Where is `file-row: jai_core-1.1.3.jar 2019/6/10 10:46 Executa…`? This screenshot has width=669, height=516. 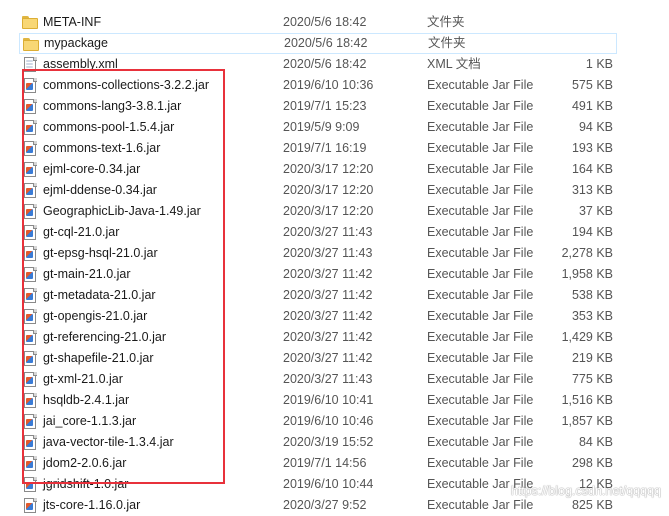
file-row: jai_core-1.1.3.jar 2019/6/10 10:46 Executa… is located at coordinates (334, 421).